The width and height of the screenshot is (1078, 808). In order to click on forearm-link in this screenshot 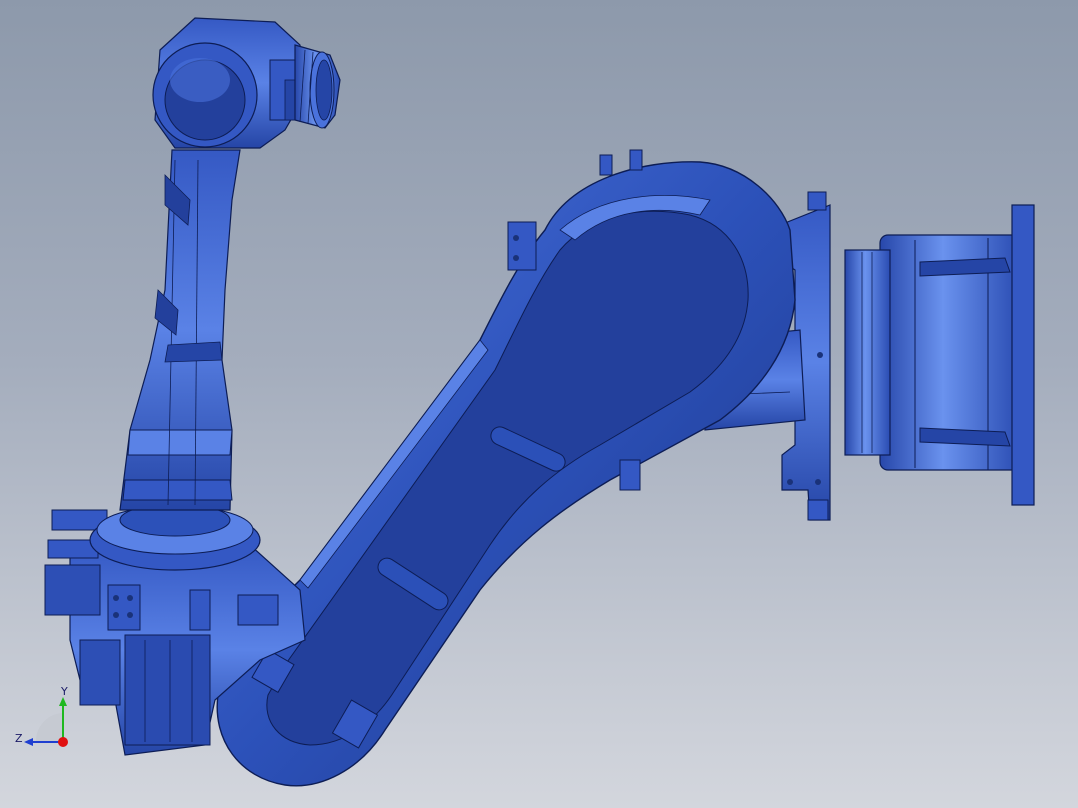, I will do `click(180, 330)`.